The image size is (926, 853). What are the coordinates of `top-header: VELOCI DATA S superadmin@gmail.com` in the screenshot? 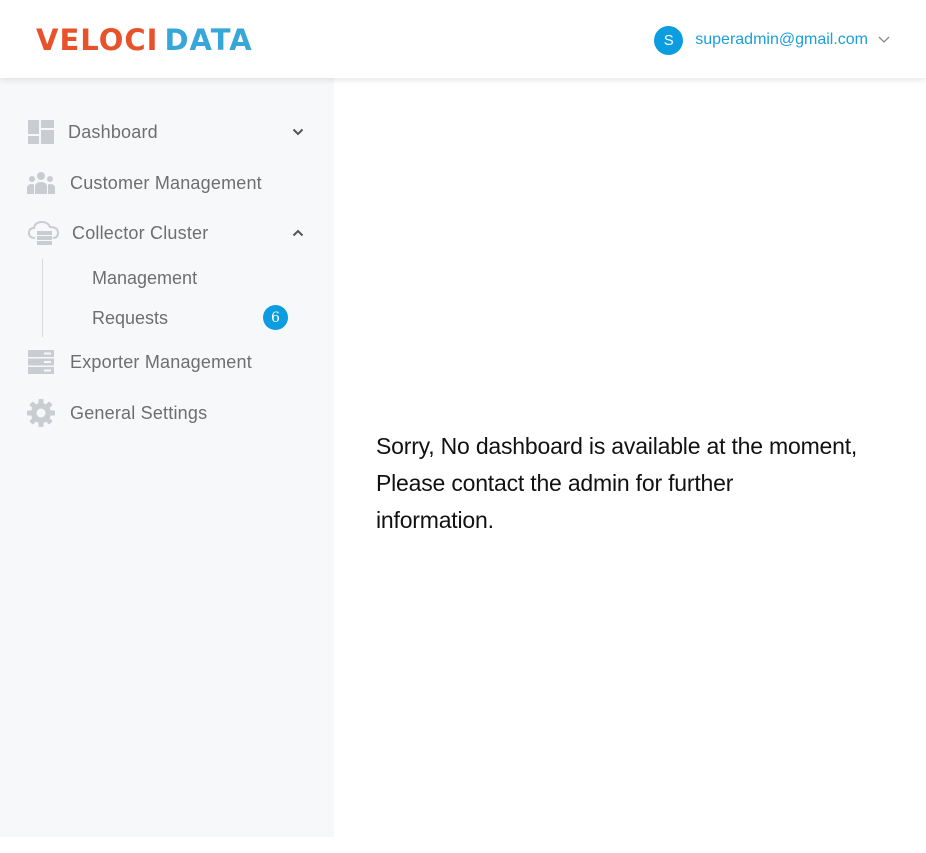 It's located at (463, 39).